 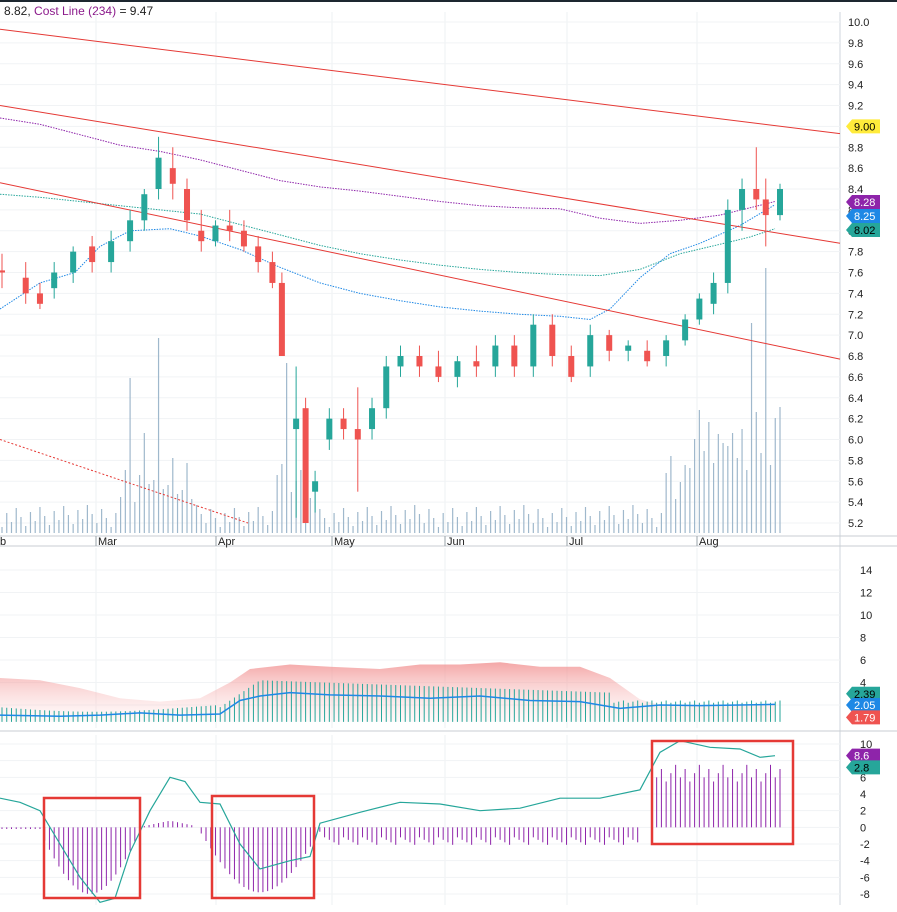 I want to click on price-tick-label: 6.2, so click(x=855, y=420).